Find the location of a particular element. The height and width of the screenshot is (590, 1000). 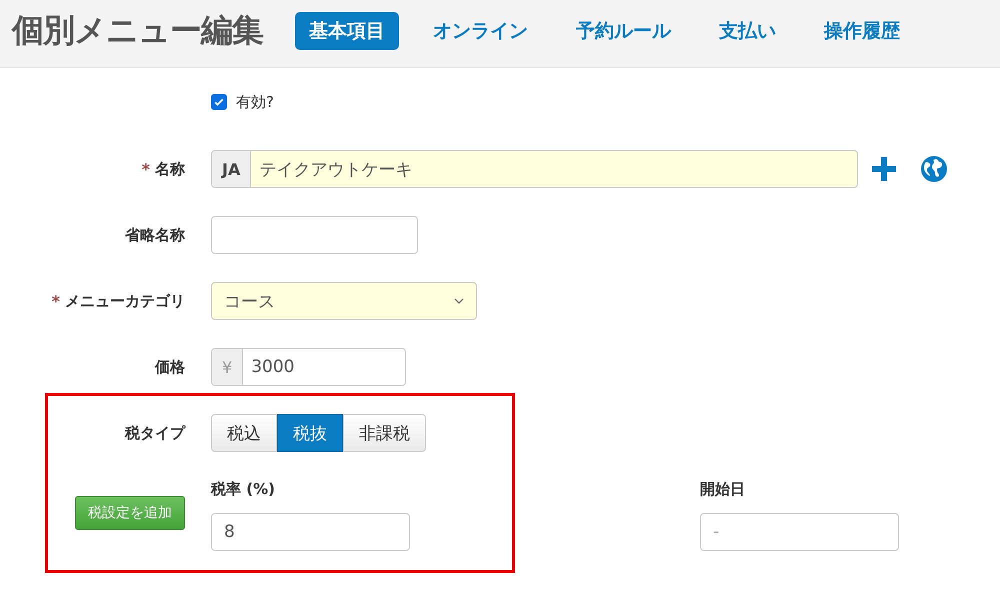

check-icon is located at coordinates (219, 102).